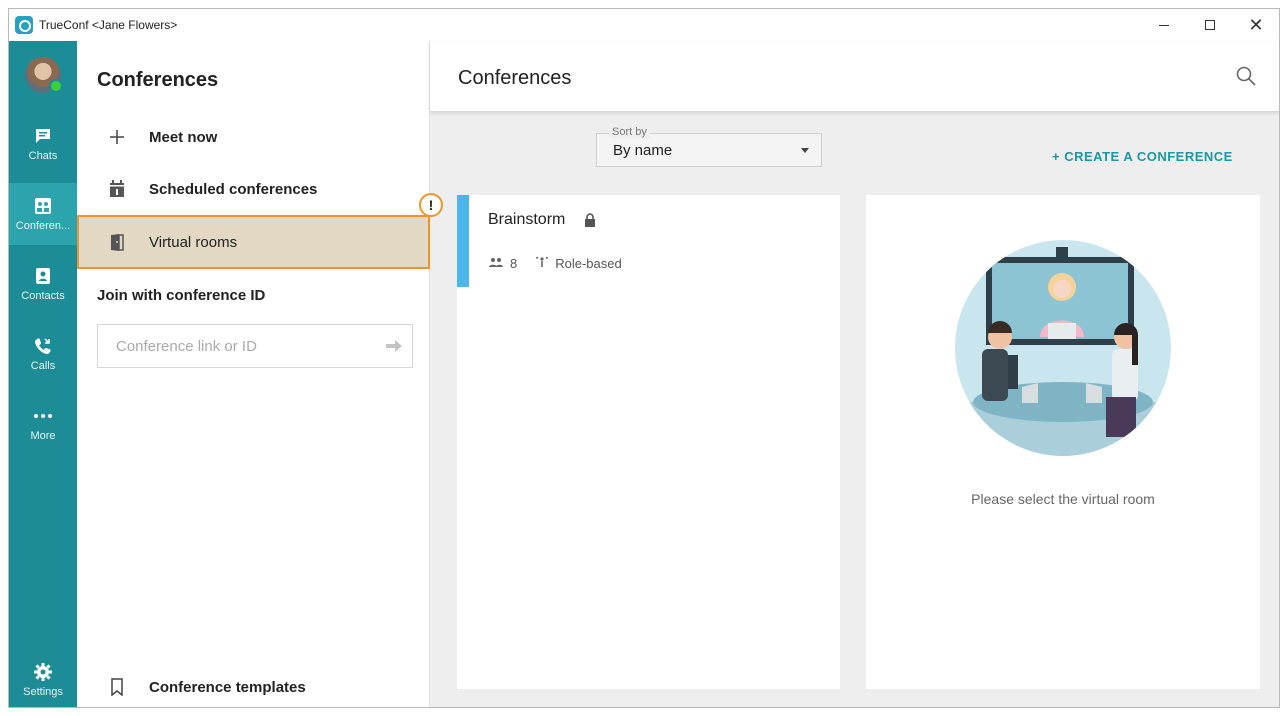  I want to click on rail-item-contacts: Contacts, so click(43, 284).